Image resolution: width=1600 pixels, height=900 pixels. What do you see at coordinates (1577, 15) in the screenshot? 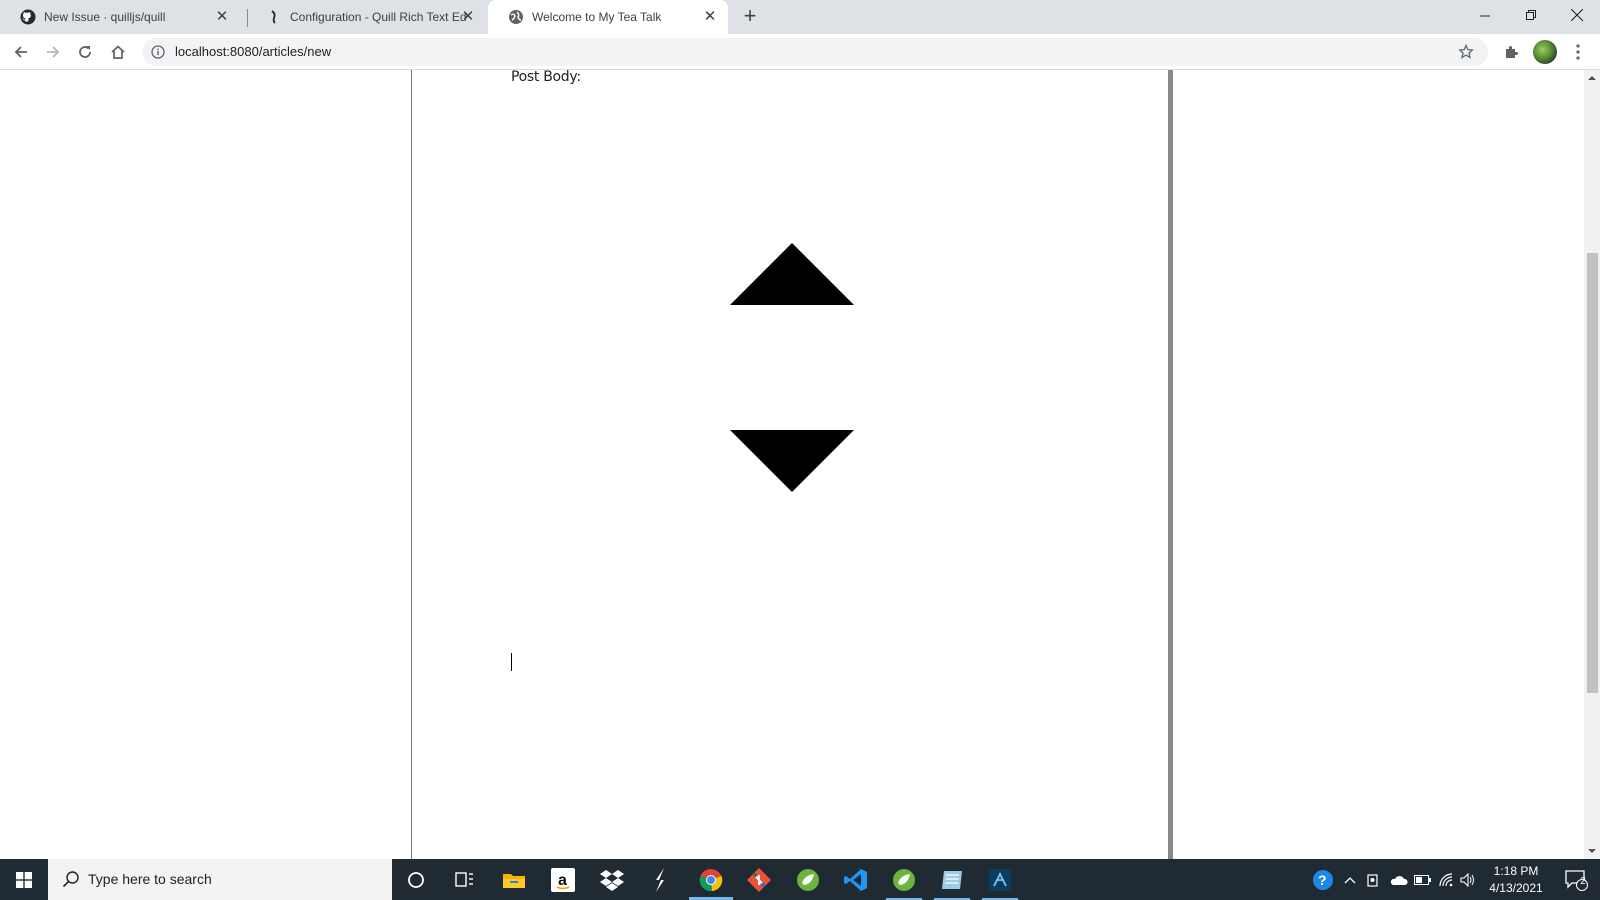
I see `close-window-icon` at bounding box center [1577, 15].